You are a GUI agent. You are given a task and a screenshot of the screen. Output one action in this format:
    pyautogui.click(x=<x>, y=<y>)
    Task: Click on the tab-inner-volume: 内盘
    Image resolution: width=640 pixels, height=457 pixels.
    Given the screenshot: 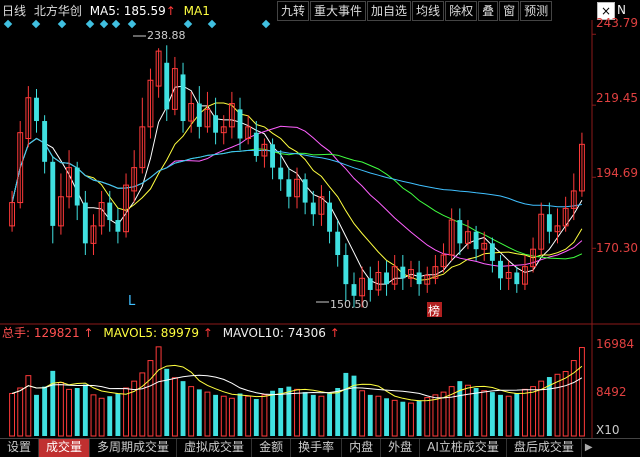 What is the action you would take?
    pyautogui.click(x=362, y=448)
    